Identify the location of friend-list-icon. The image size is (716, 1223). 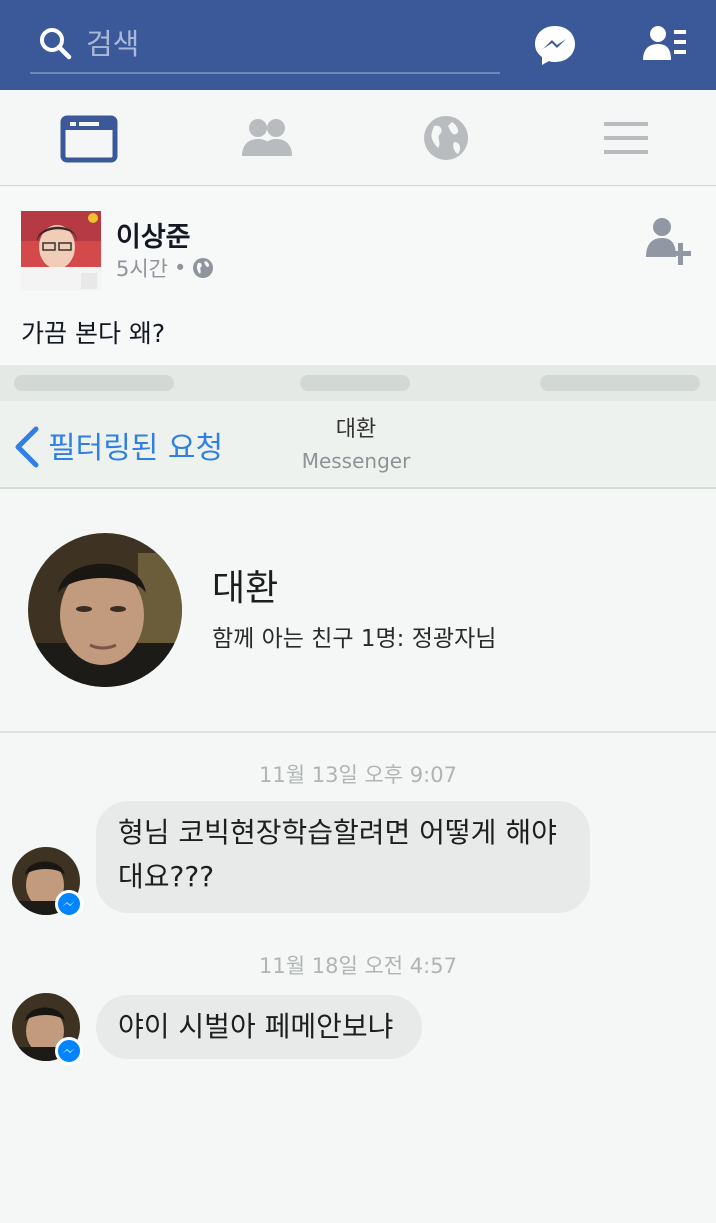
(665, 45).